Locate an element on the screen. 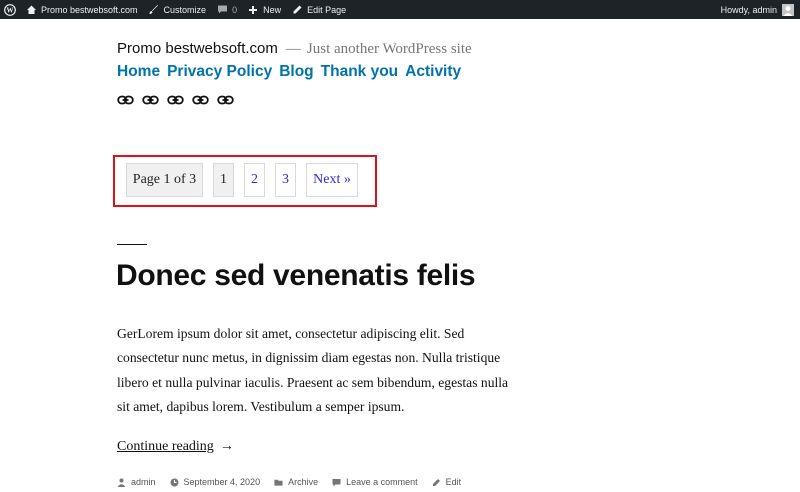 The image size is (800, 492). avatar is located at coordinates (788, 9).